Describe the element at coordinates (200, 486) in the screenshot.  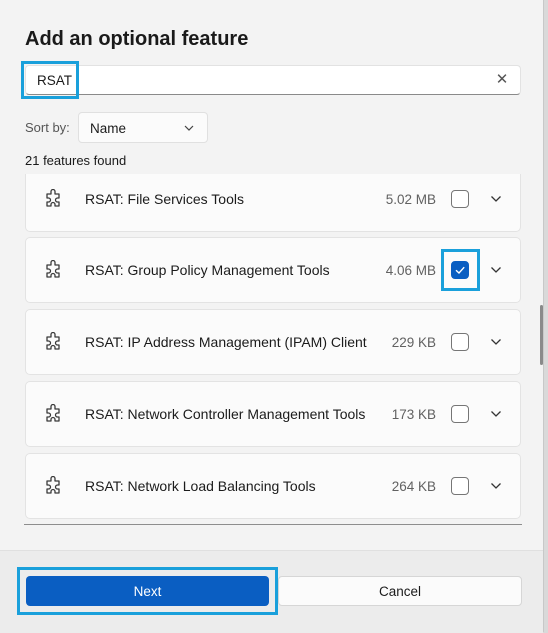
I see `feature-name: RSAT: Network Load Balancing Tools` at that location.